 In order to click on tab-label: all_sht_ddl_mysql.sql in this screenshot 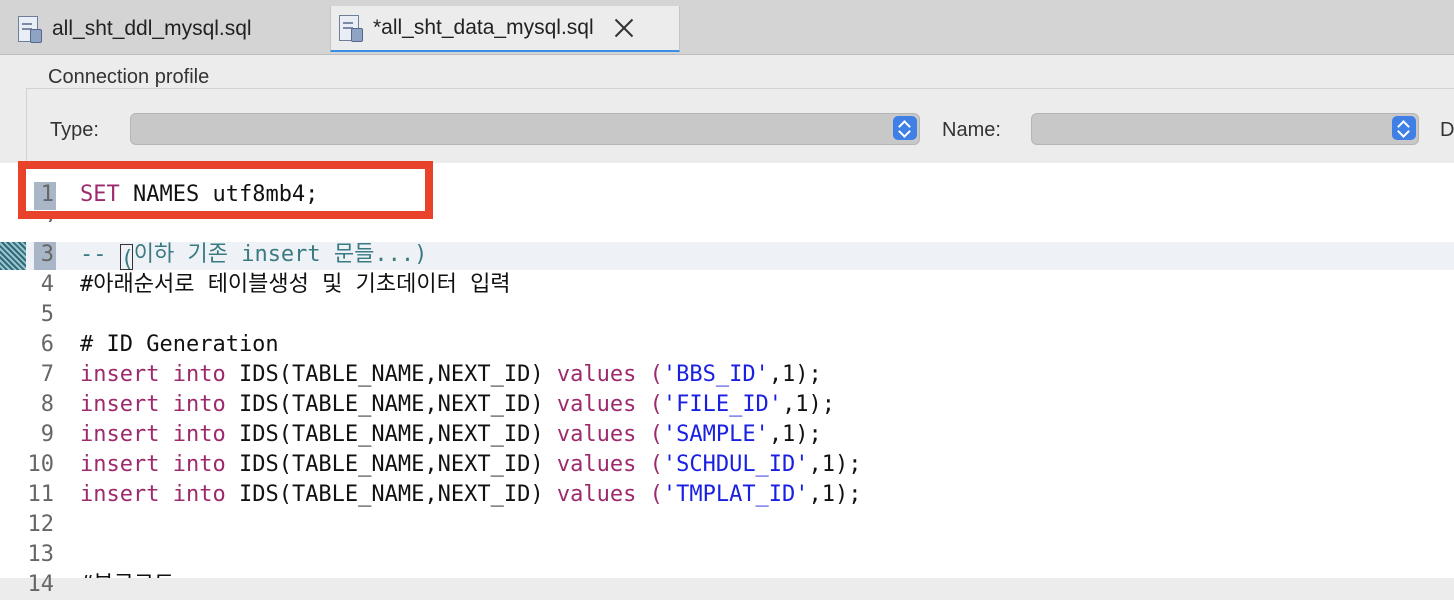, I will do `click(152, 28)`.